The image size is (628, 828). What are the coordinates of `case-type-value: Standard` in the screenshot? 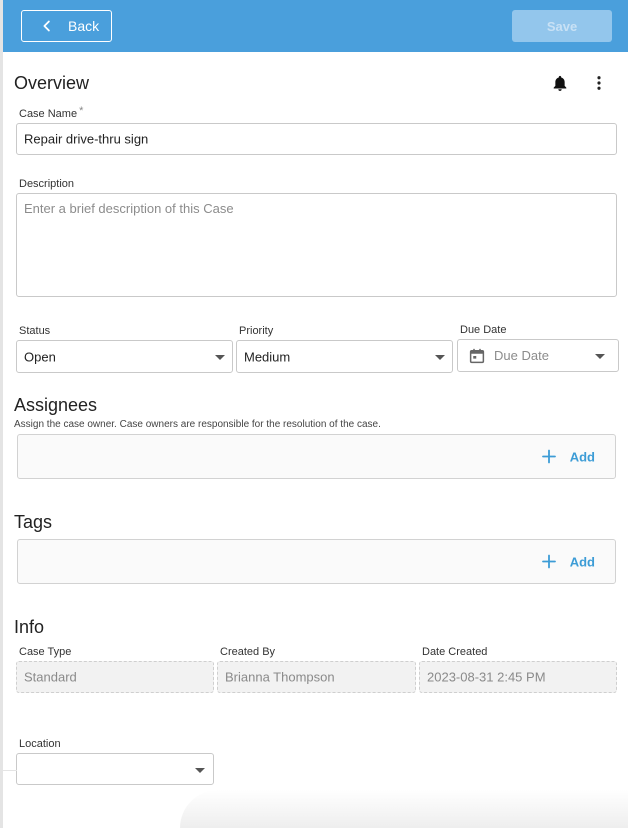 It's located at (50, 677).